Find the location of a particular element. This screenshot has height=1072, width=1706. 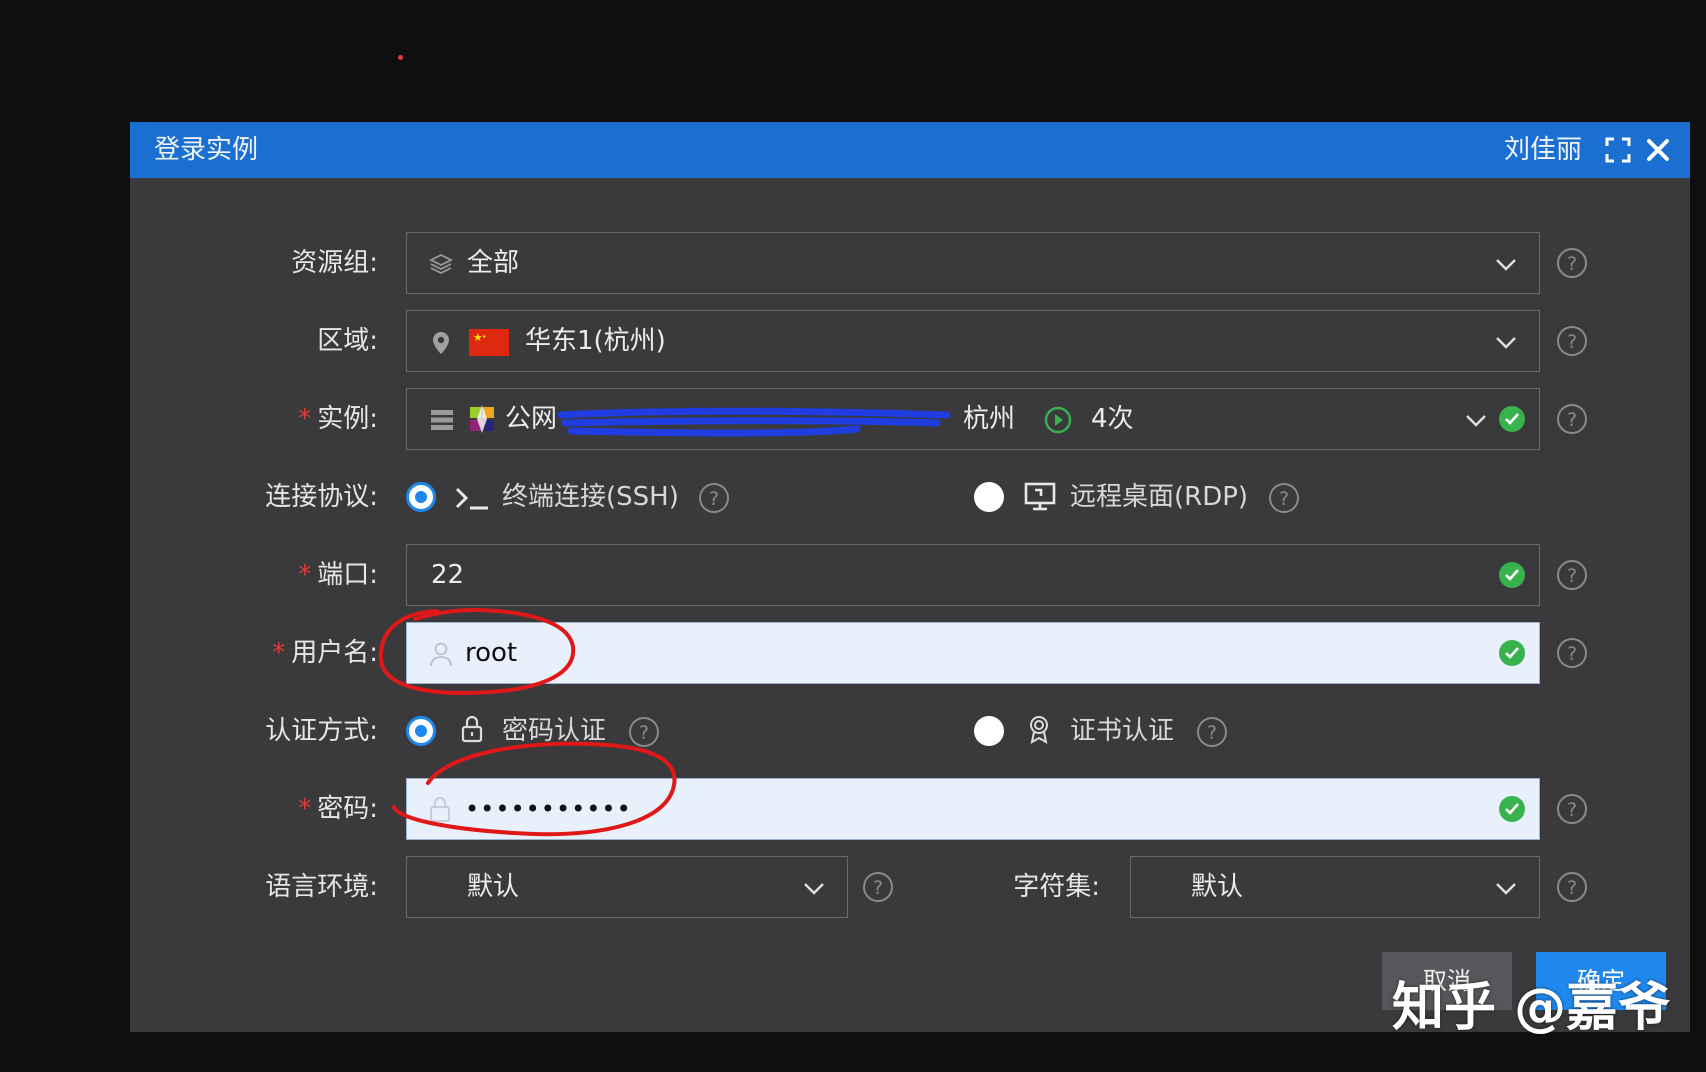

password-input: ••••••••••• is located at coordinates (973, 809).